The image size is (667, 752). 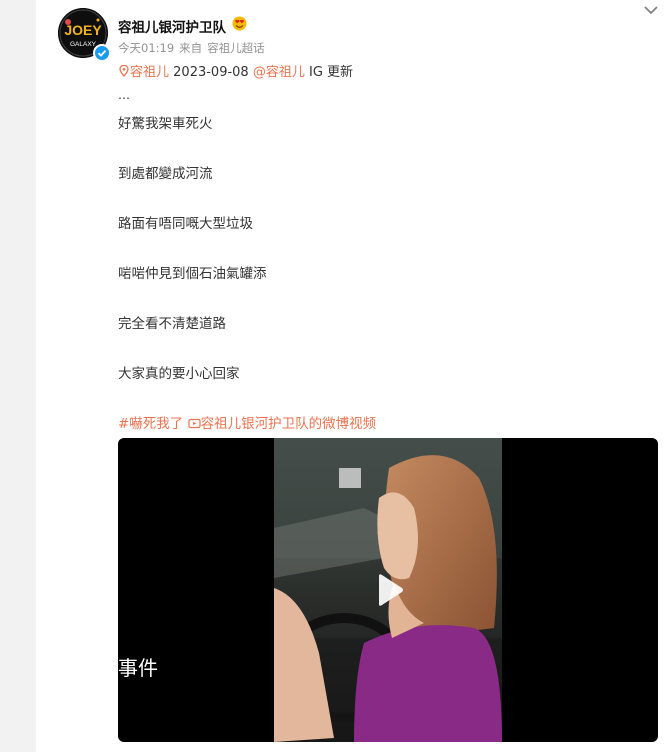 What do you see at coordinates (651, 9) in the screenshot?
I see `chevron-down-icon` at bounding box center [651, 9].